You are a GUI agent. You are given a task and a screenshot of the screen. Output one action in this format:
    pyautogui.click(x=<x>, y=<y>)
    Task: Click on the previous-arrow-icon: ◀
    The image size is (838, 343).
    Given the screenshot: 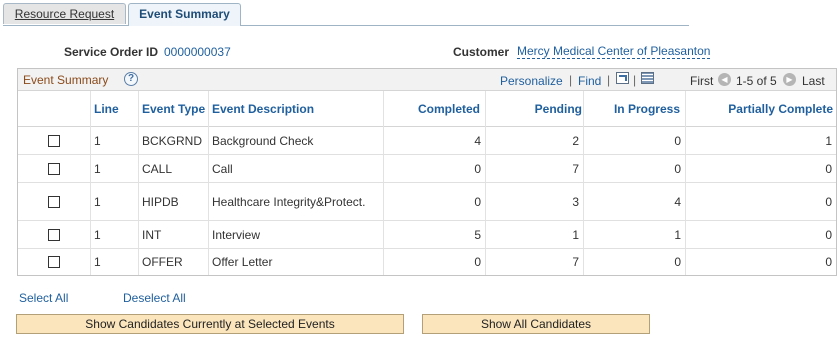 What is the action you would take?
    pyautogui.click(x=724, y=79)
    